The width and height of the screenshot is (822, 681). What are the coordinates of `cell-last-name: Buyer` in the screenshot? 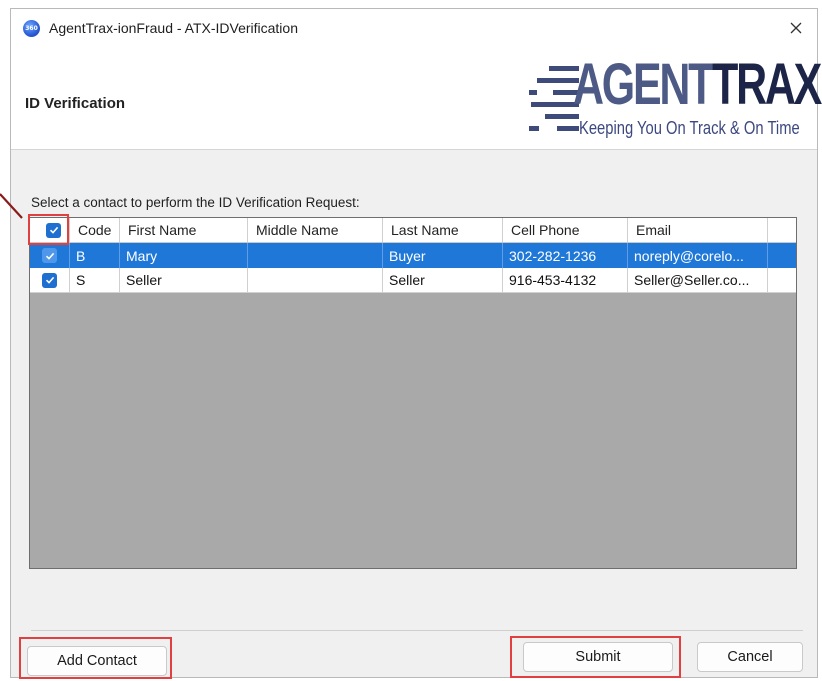 It's located at (443, 255).